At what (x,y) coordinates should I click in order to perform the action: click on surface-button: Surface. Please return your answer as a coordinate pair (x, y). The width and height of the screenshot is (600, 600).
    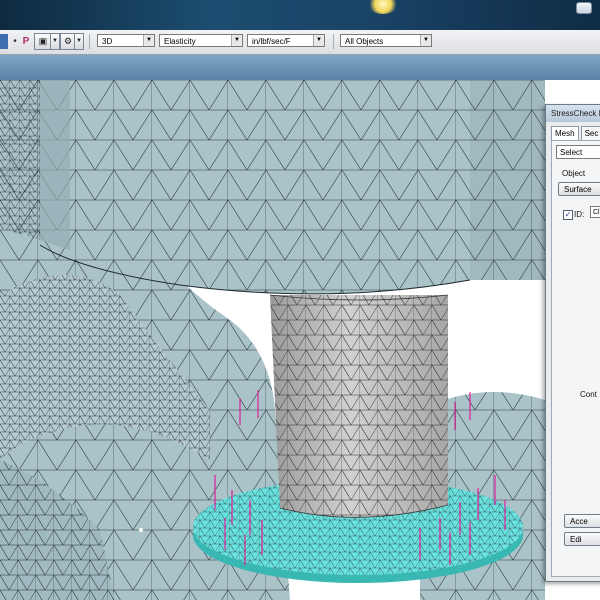
    Looking at the image, I should click on (579, 189).